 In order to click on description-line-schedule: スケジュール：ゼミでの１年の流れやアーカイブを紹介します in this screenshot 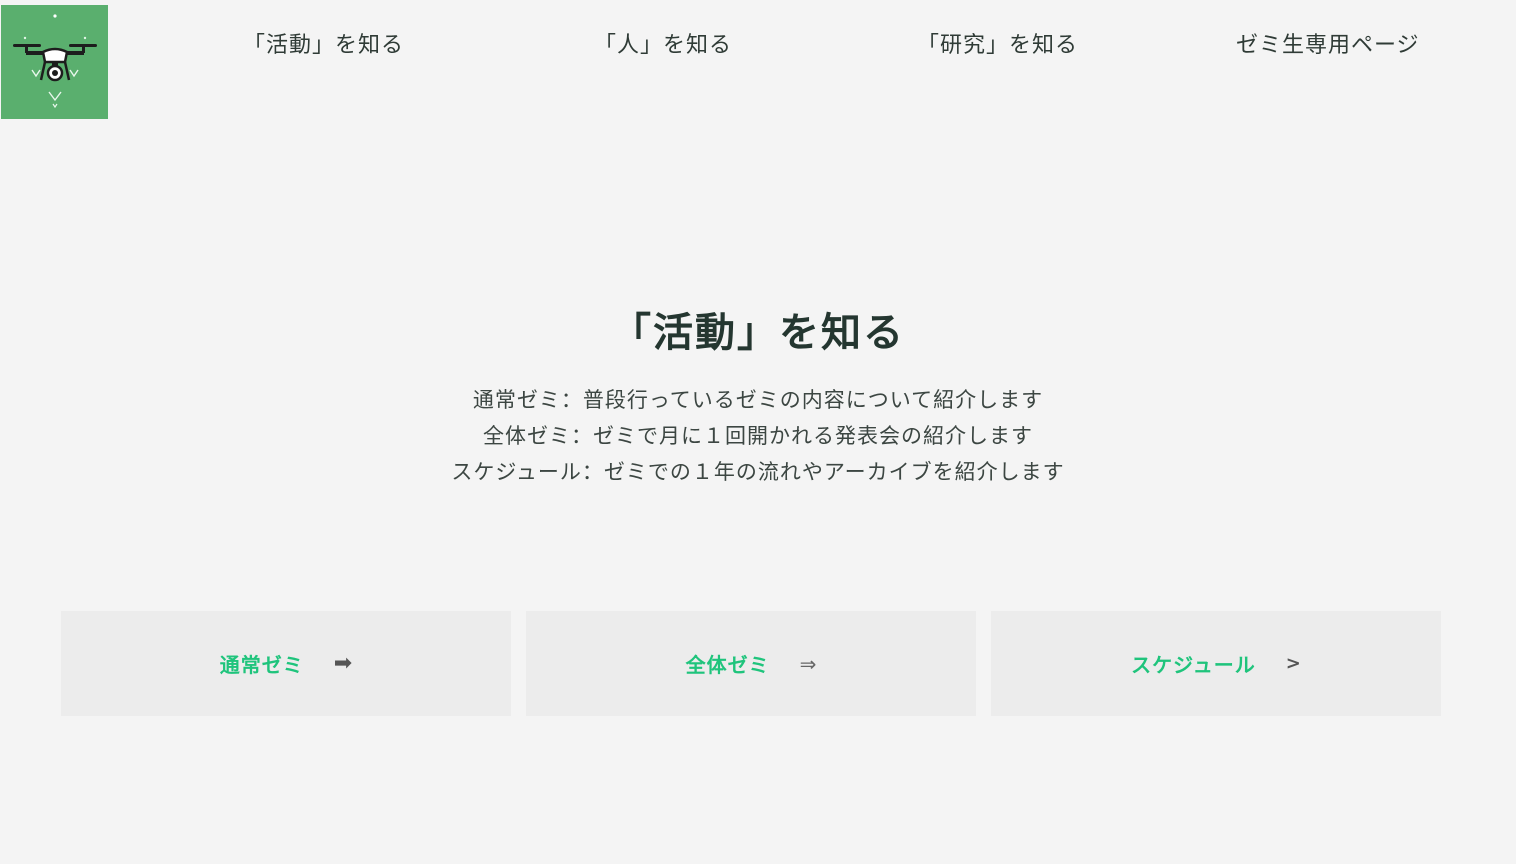, I will do `click(758, 472)`.